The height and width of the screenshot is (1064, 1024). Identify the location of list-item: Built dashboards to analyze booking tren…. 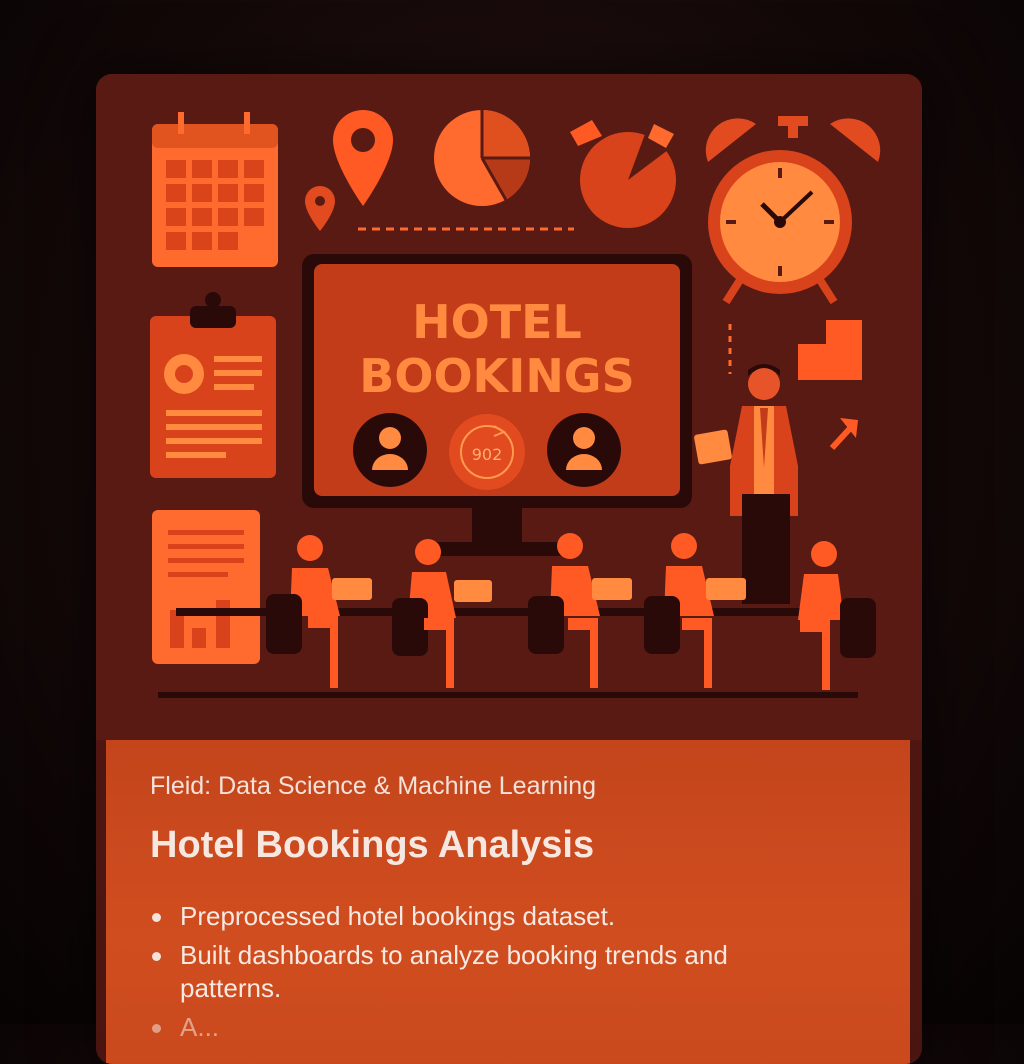
(470, 972).